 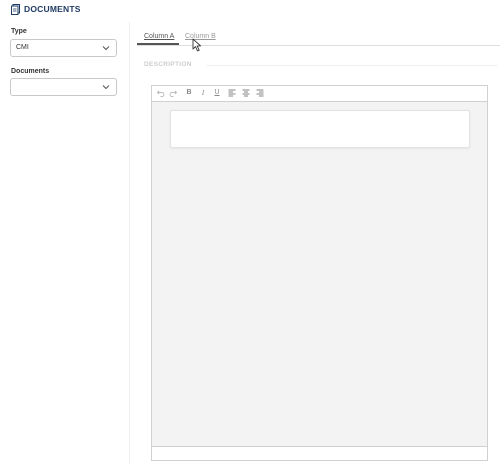 I want to click on underline-button: U, so click(x=217, y=93).